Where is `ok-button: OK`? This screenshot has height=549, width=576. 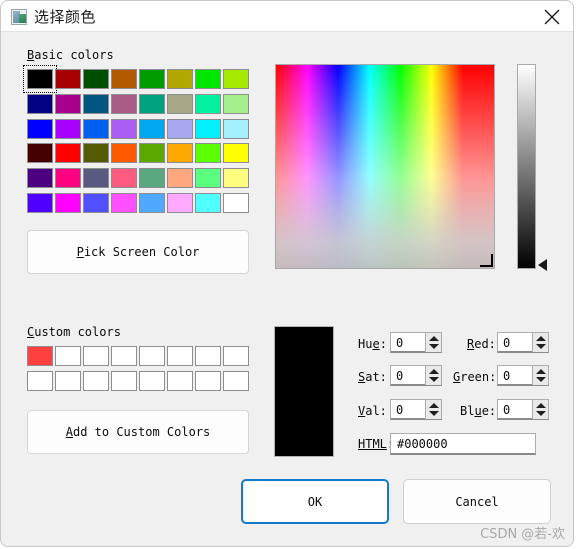
ok-button: OK is located at coordinates (315, 501).